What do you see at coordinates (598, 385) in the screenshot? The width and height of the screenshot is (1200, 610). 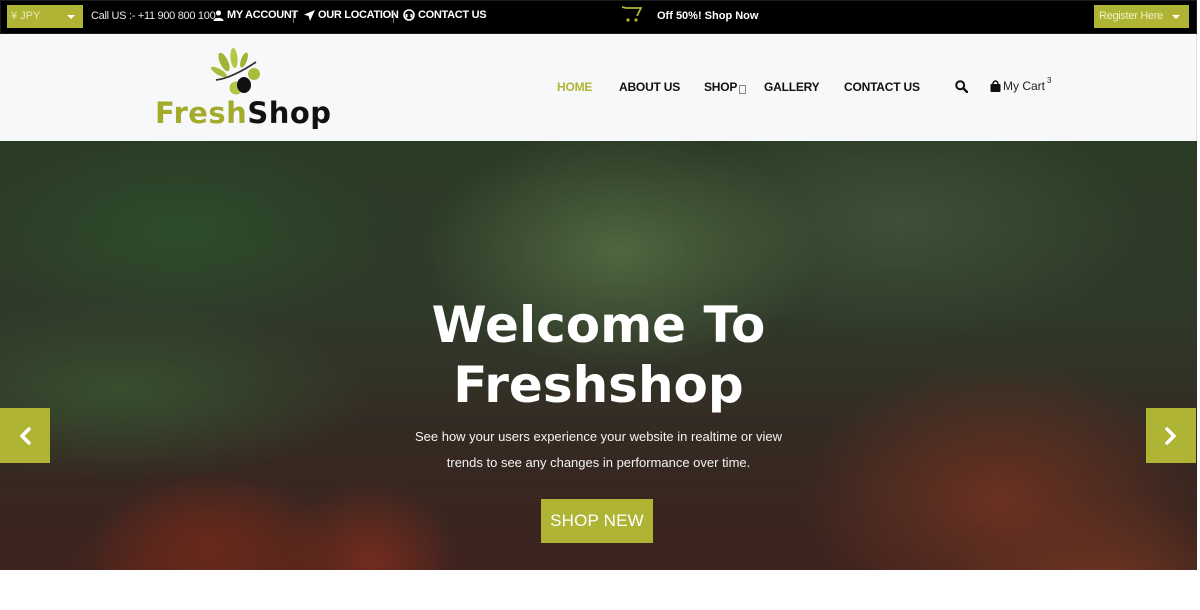 I see `hero-title-line2: Freshshop` at bounding box center [598, 385].